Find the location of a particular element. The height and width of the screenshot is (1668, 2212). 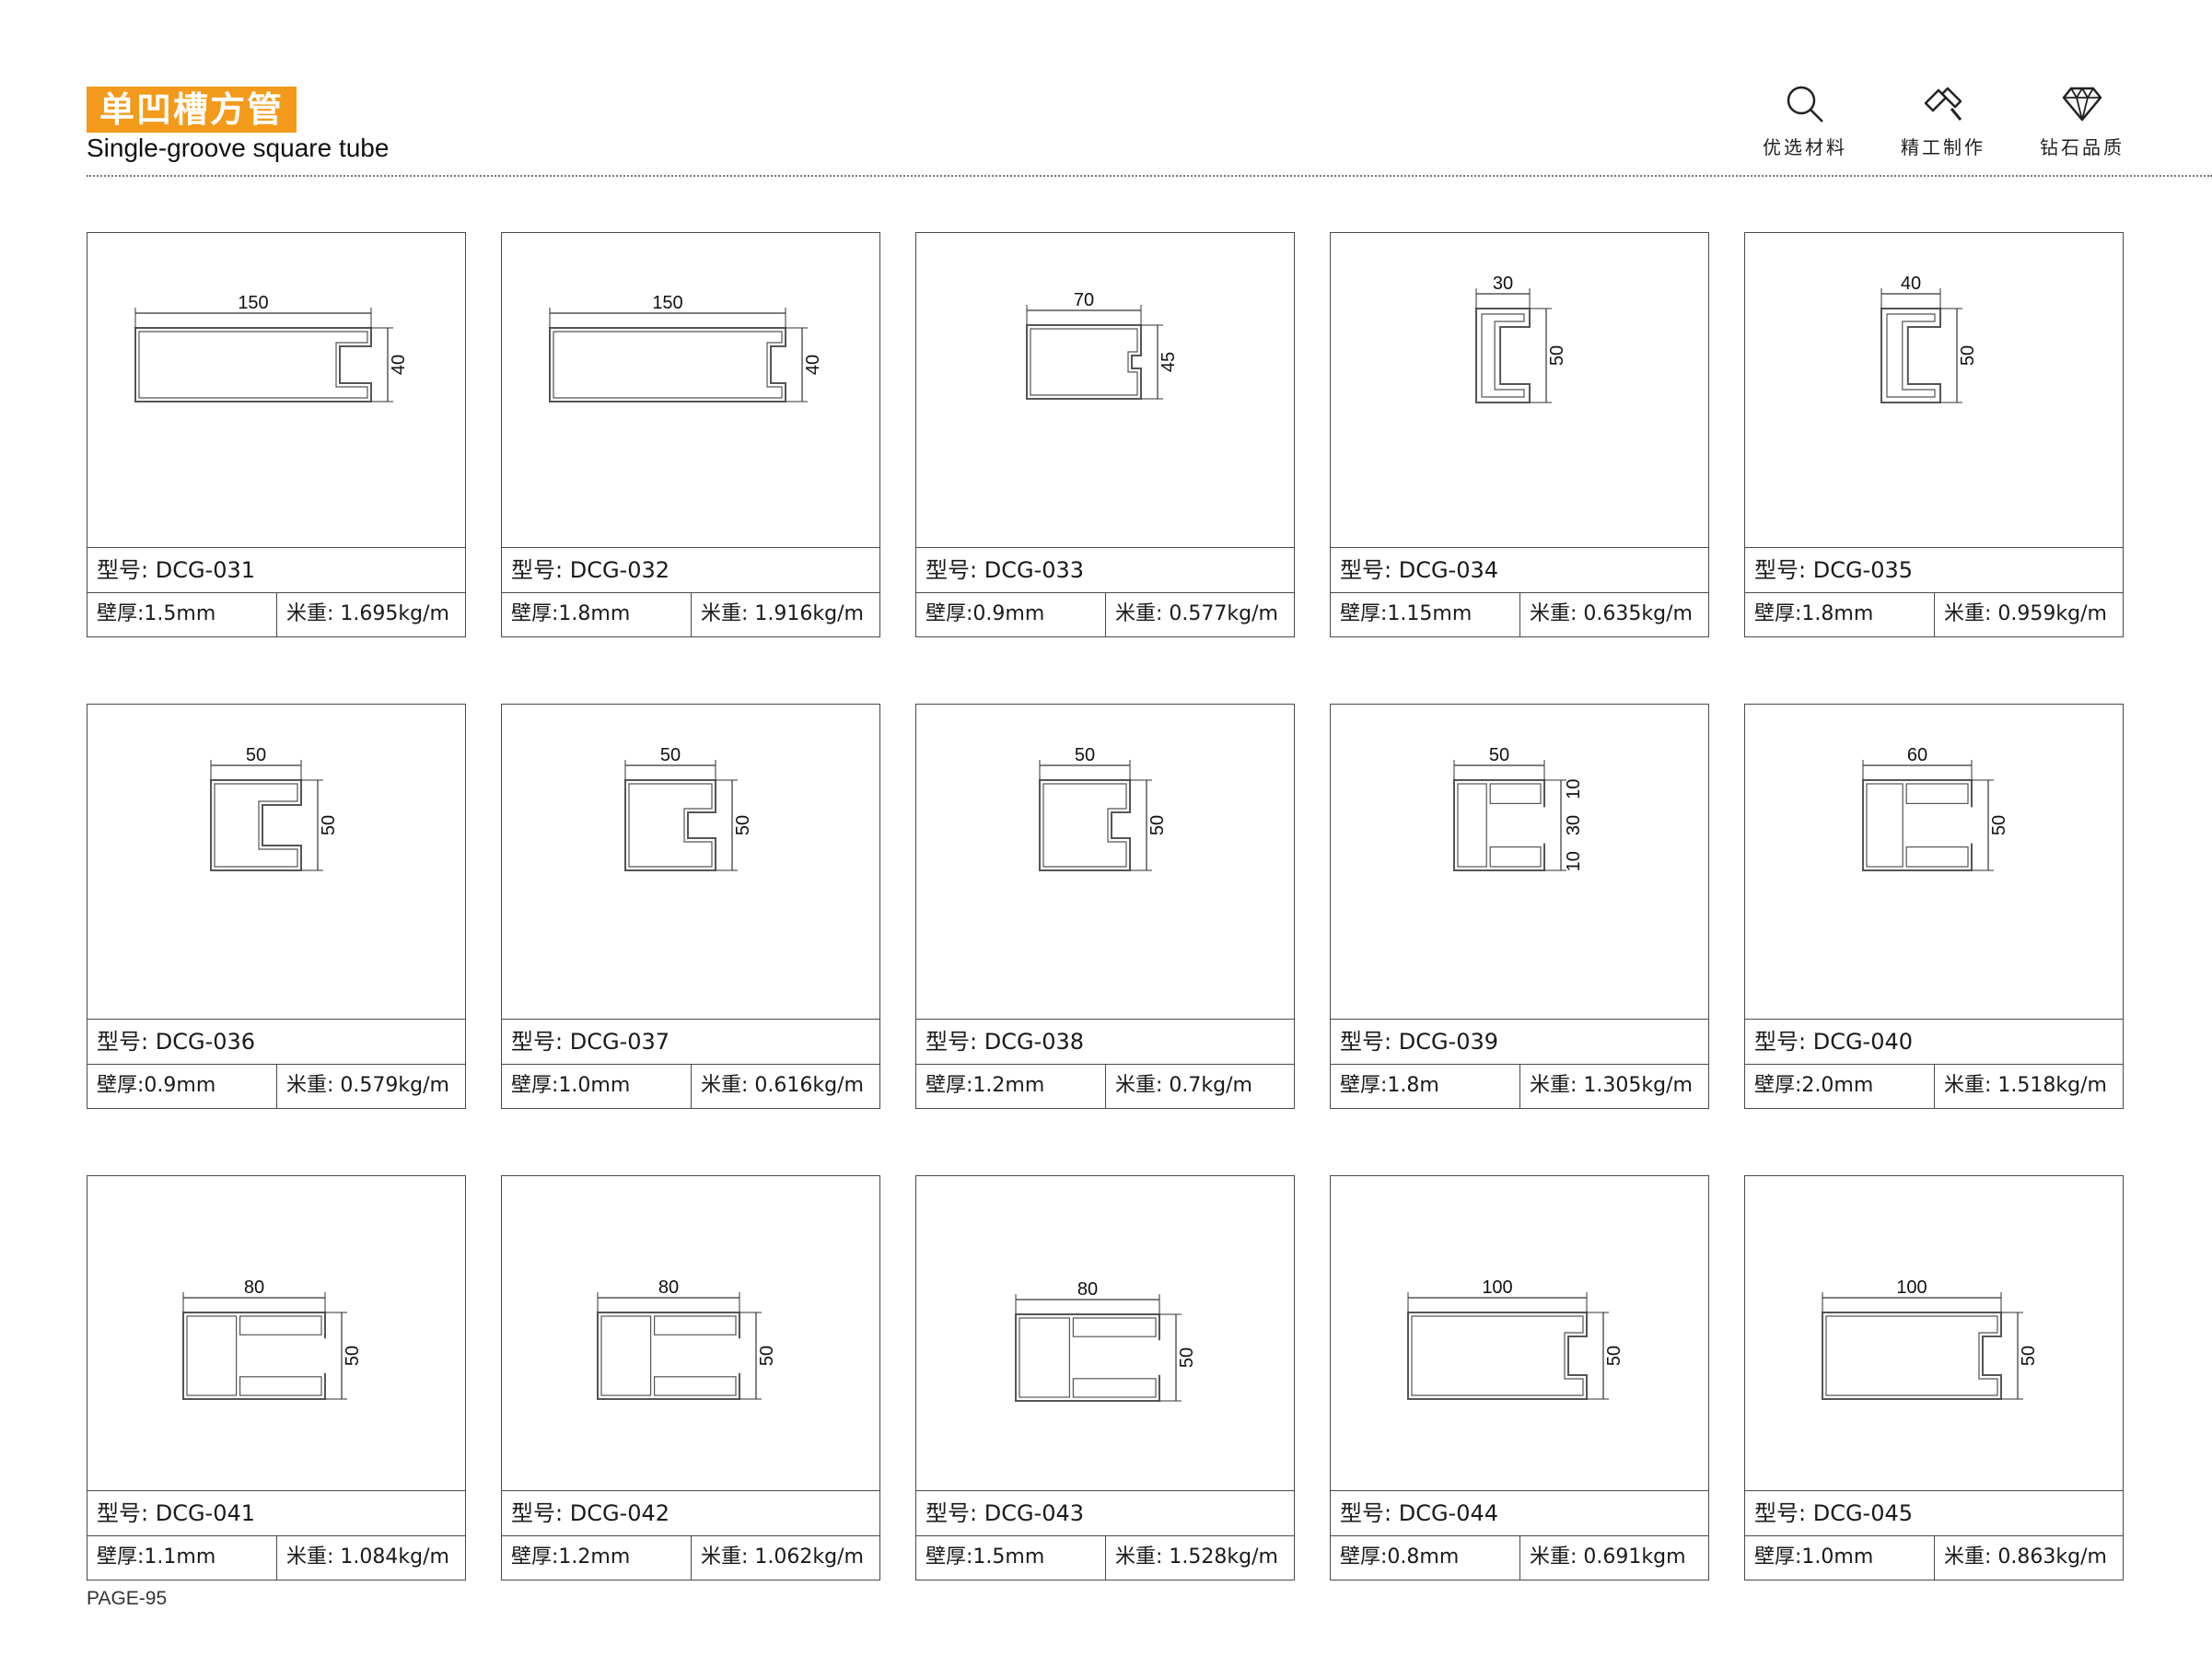

header-divider is located at coordinates (1149, 176).